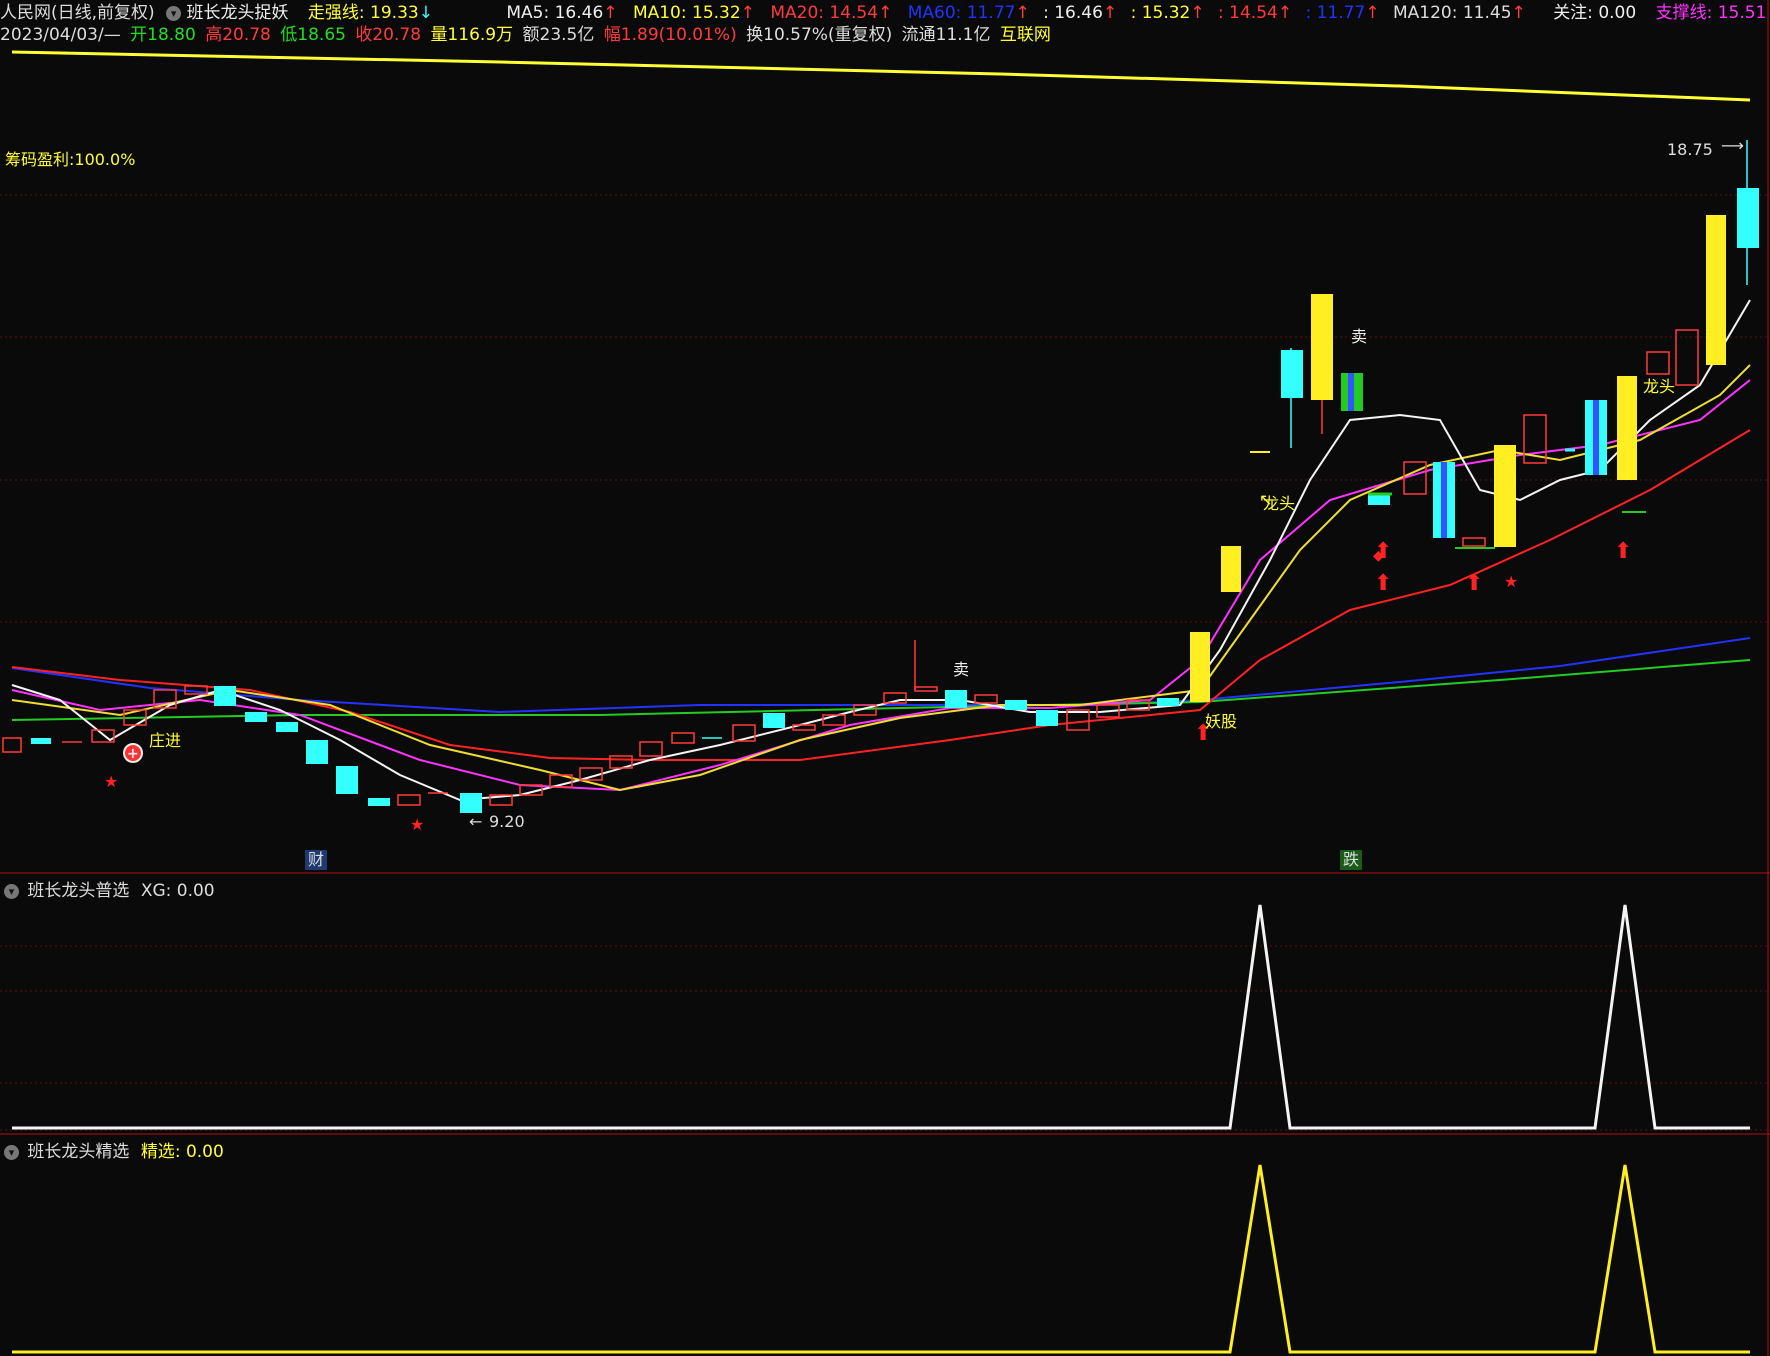 The image size is (1770, 1356). Describe the element at coordinates (881, 76) in the screenshot. I see `ma120-line` at that location.